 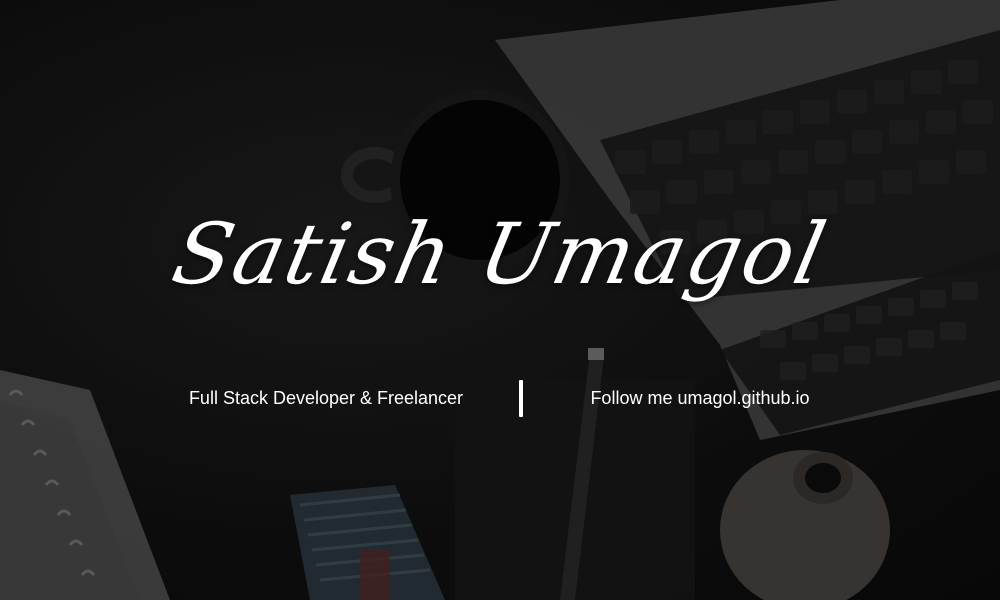 I want to click on tagline-text: Full Stack Developer & Freelancer, so click(x=326, y=398).